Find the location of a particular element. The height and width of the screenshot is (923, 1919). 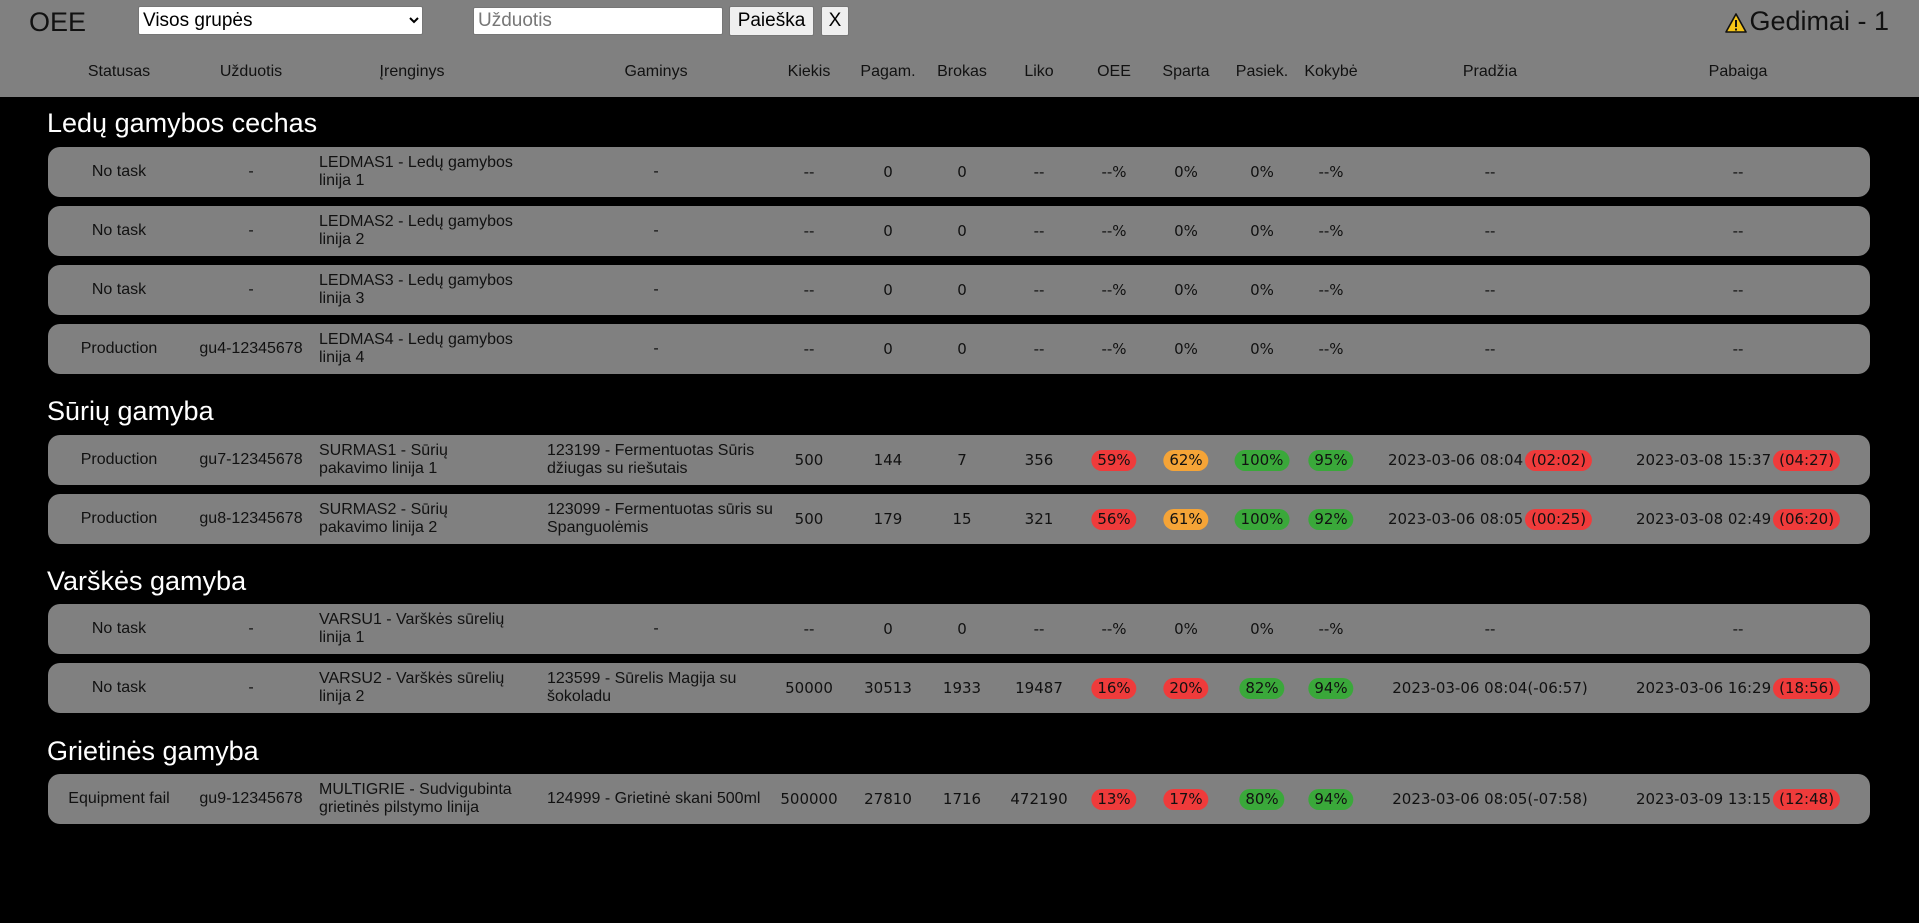

speed-badge: 61% is located at coordinates (1186, 519).